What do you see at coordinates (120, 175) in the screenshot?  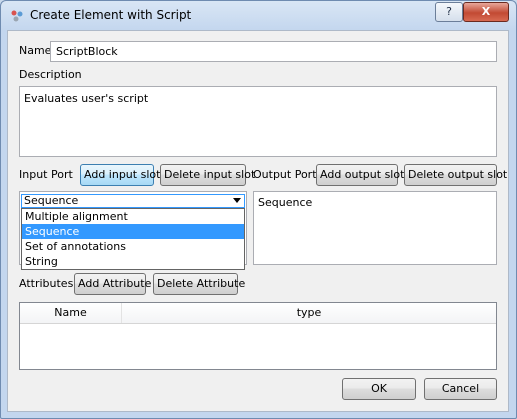 I see `add-input-slot-button: Add input slot` at bounding box center [120, 175].